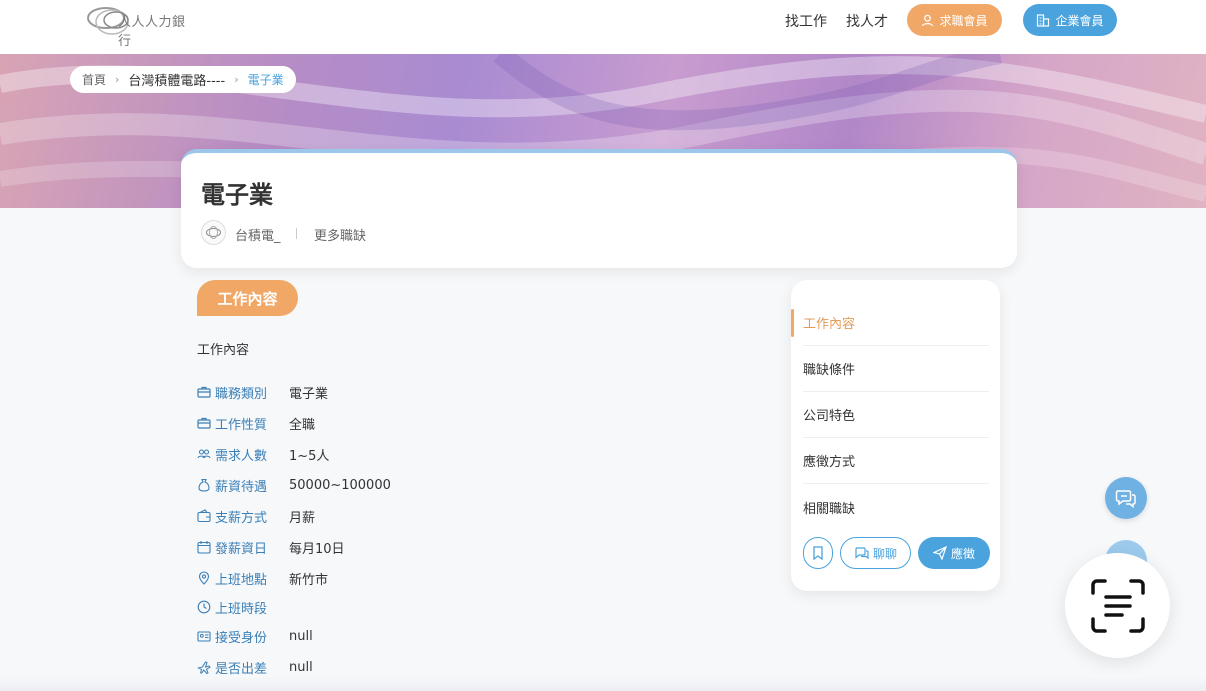 The width and height of the screenshot is (1206, 691). I want to click on side-nav-job-requirements: 職缺條件, so click(896, 369).